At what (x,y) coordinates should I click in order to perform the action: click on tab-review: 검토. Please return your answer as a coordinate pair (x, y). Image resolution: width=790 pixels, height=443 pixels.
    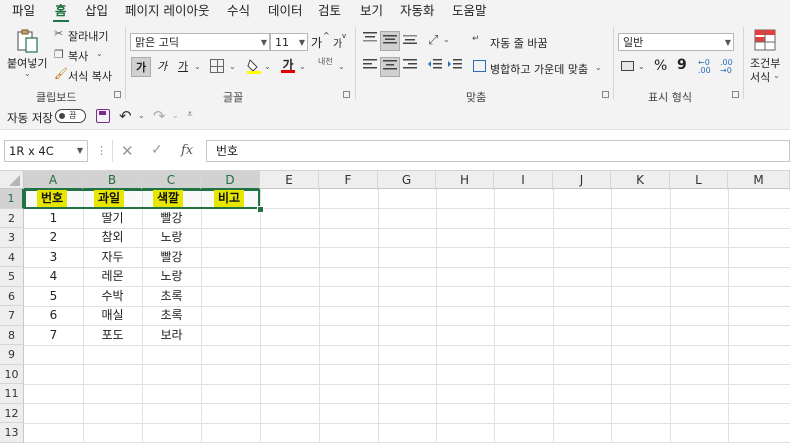
    Looking at the image, I should click on (329, 11).